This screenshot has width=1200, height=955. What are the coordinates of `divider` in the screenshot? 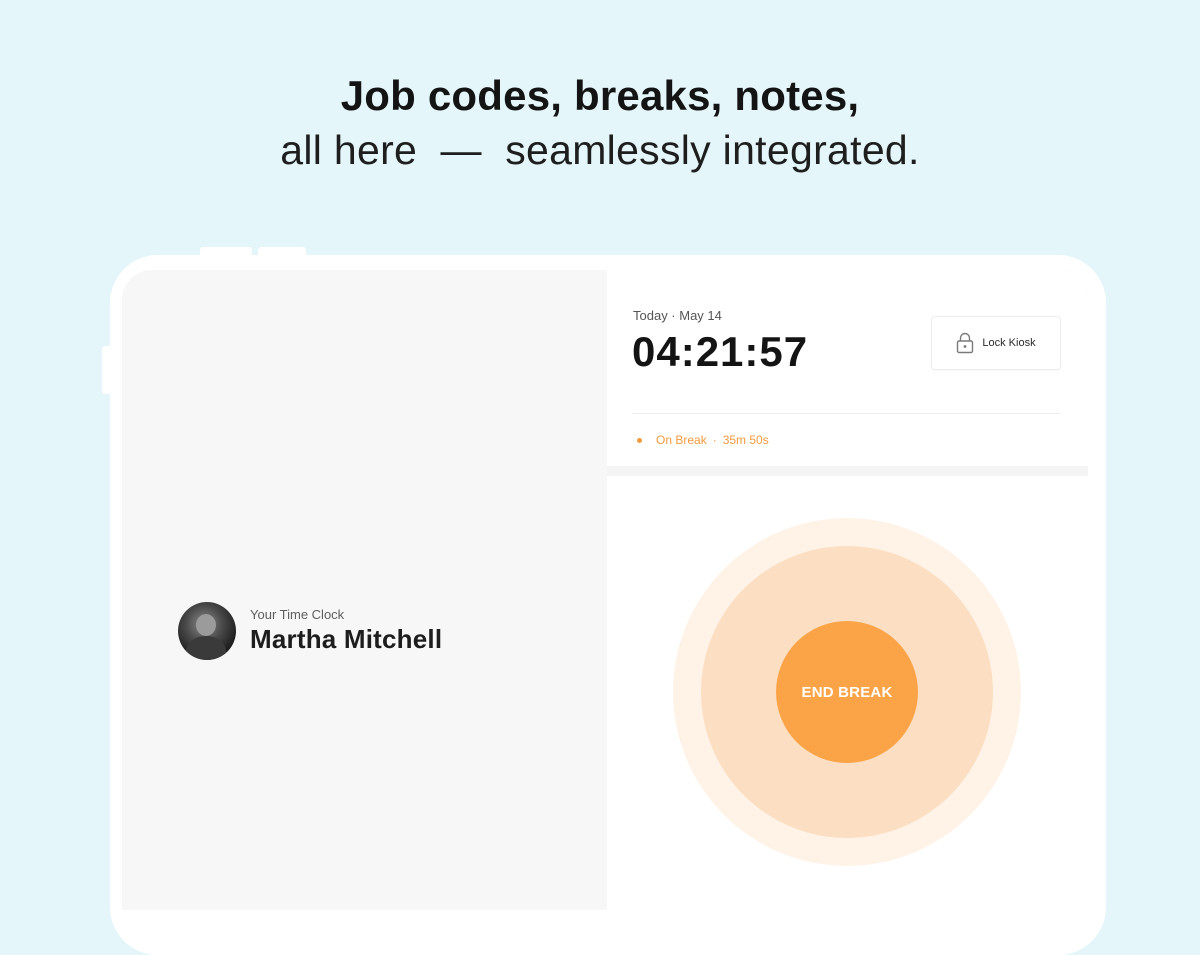 It's located at (846, 413).